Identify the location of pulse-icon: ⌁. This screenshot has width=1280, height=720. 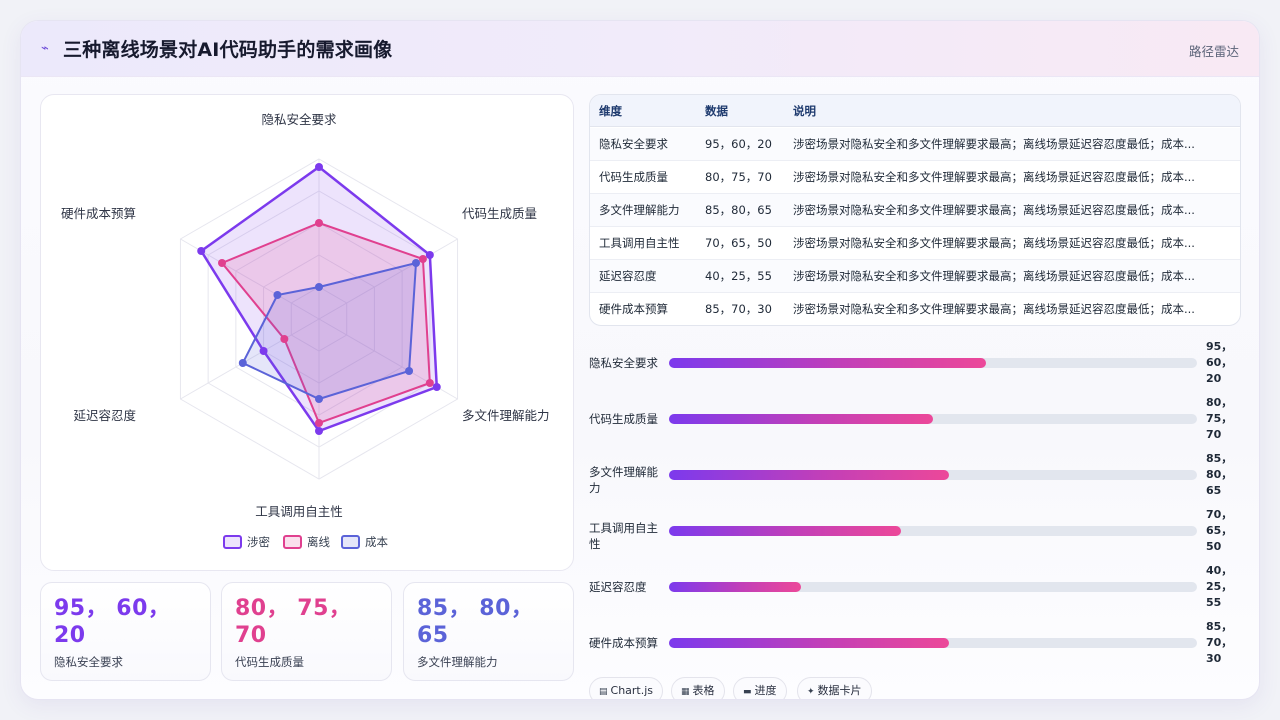
(45, 48).